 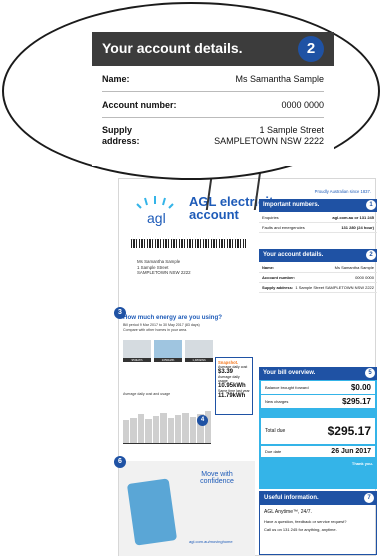 I want to click on energy-title: How much energy are you using?, so click(x=173, y=317).